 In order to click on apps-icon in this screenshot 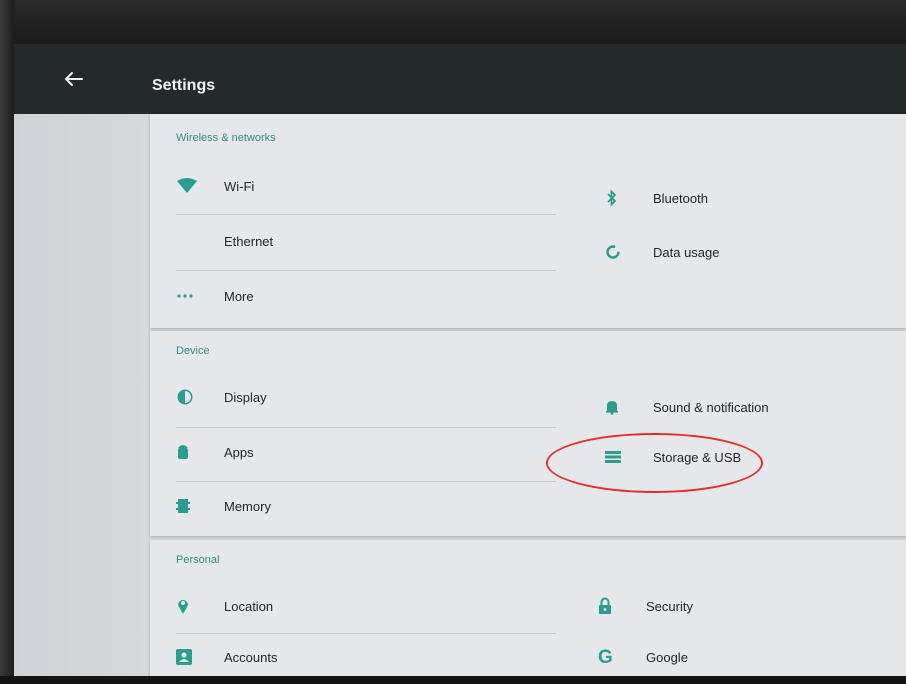, I will do `click(196, 452)`.